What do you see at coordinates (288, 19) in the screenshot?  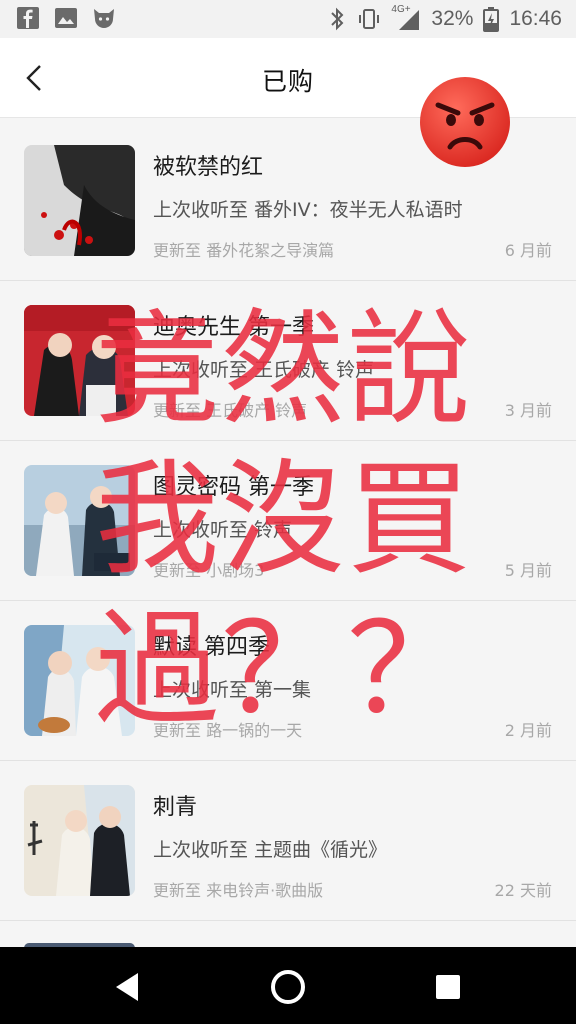 I see `status-bar: 4G+ 32% 16:46` at bounding box center [288, 19].